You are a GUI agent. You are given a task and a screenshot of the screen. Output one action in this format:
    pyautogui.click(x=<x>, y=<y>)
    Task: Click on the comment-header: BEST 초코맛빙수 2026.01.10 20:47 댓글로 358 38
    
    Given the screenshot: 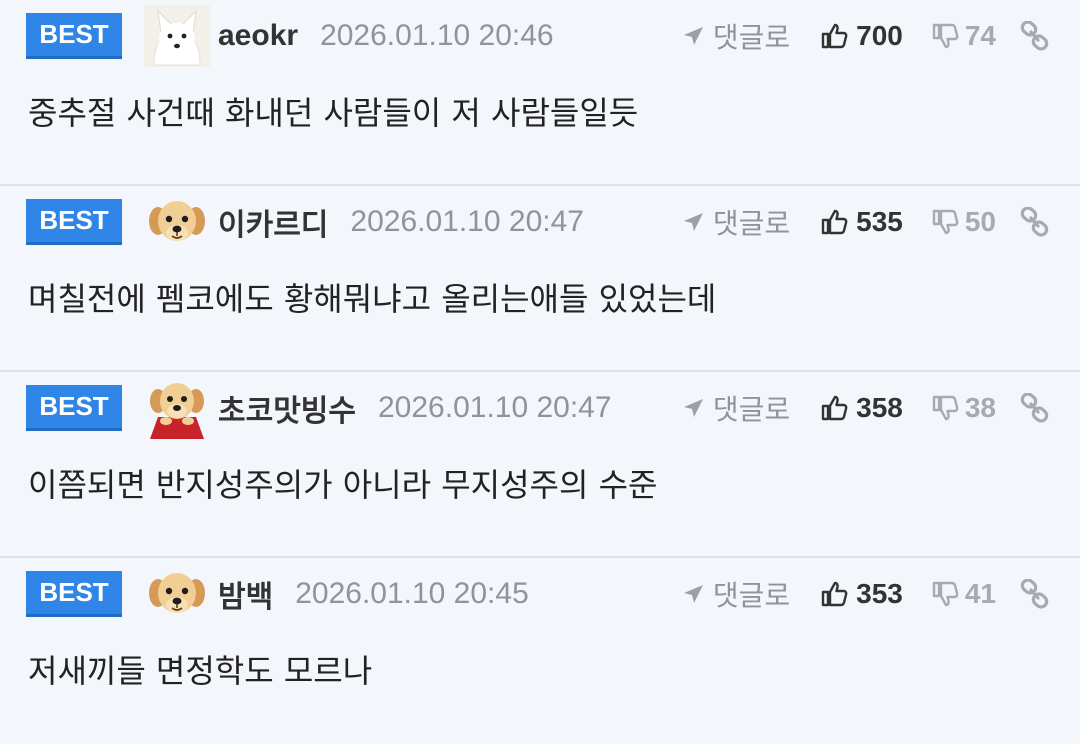 What is the action you would take?
    pyautogui.click(x=538, y=408)
    